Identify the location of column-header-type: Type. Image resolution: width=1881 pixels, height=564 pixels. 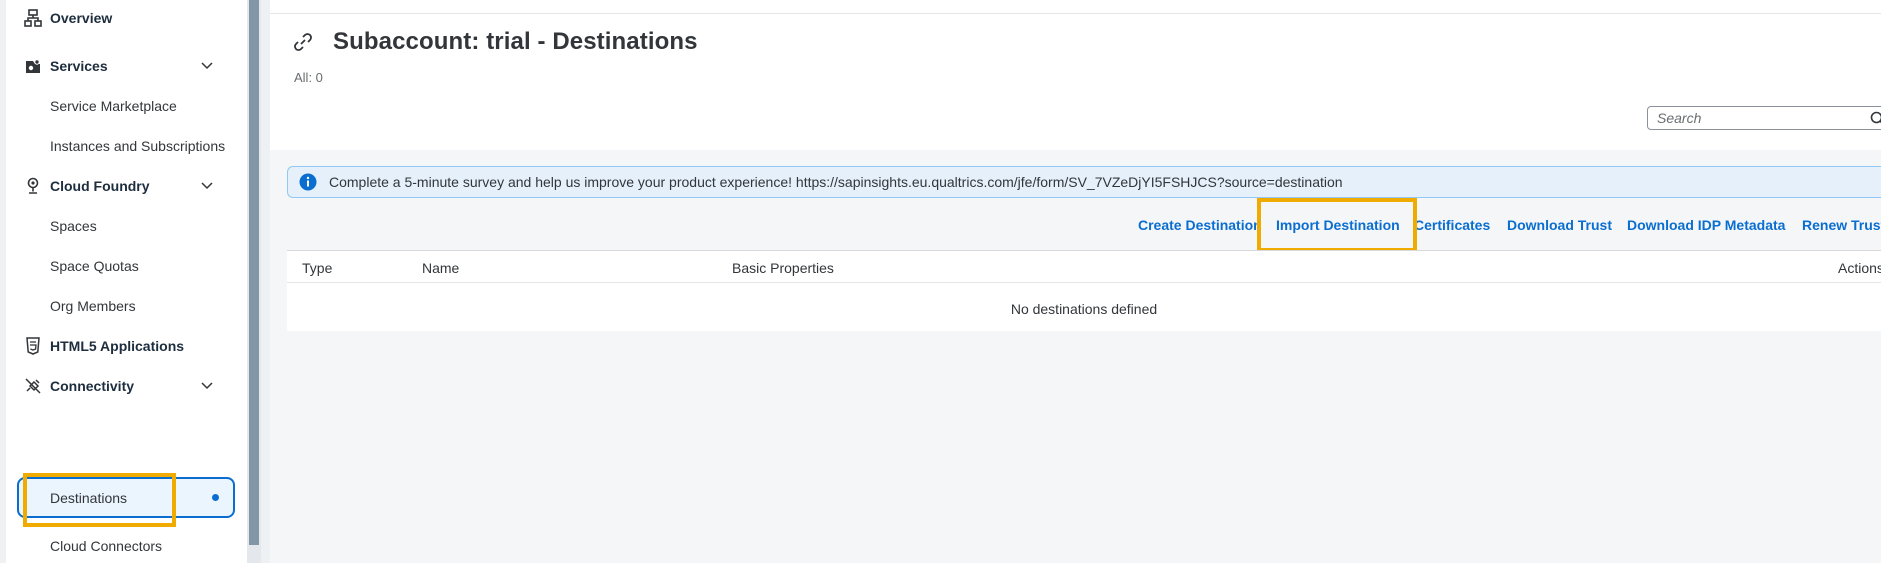
(317, 268).